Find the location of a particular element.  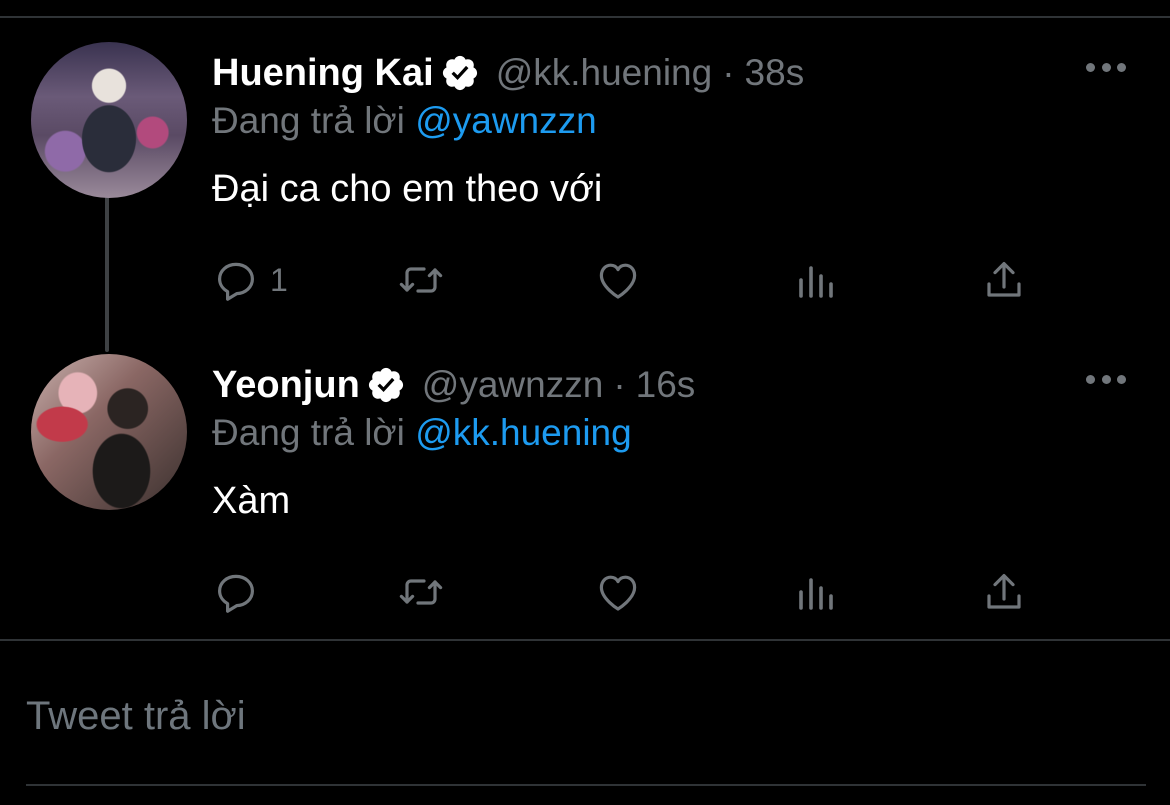

composer-divider is located at coordinates (585, 640).